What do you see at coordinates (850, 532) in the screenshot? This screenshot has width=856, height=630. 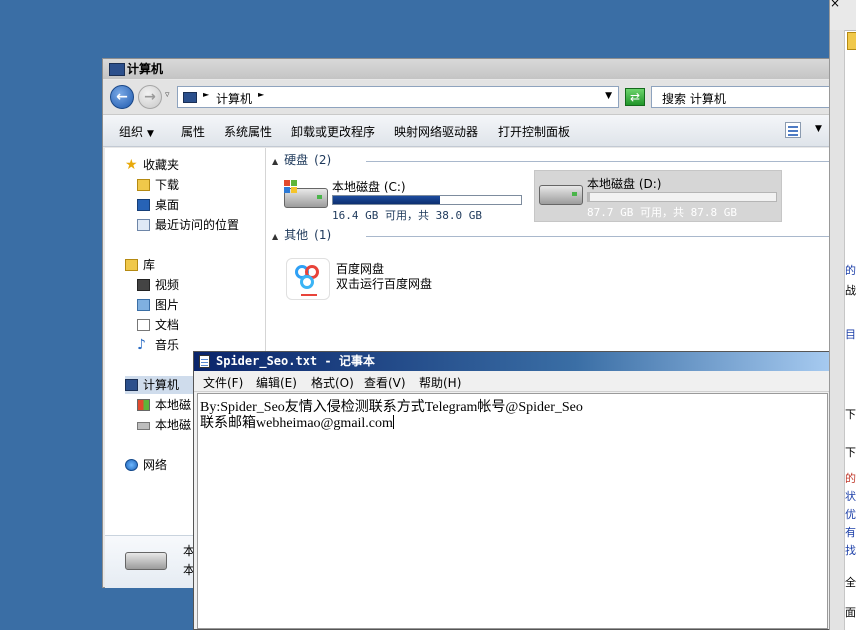 I see `text-fragment: 有` at bounding box center [850, 532].